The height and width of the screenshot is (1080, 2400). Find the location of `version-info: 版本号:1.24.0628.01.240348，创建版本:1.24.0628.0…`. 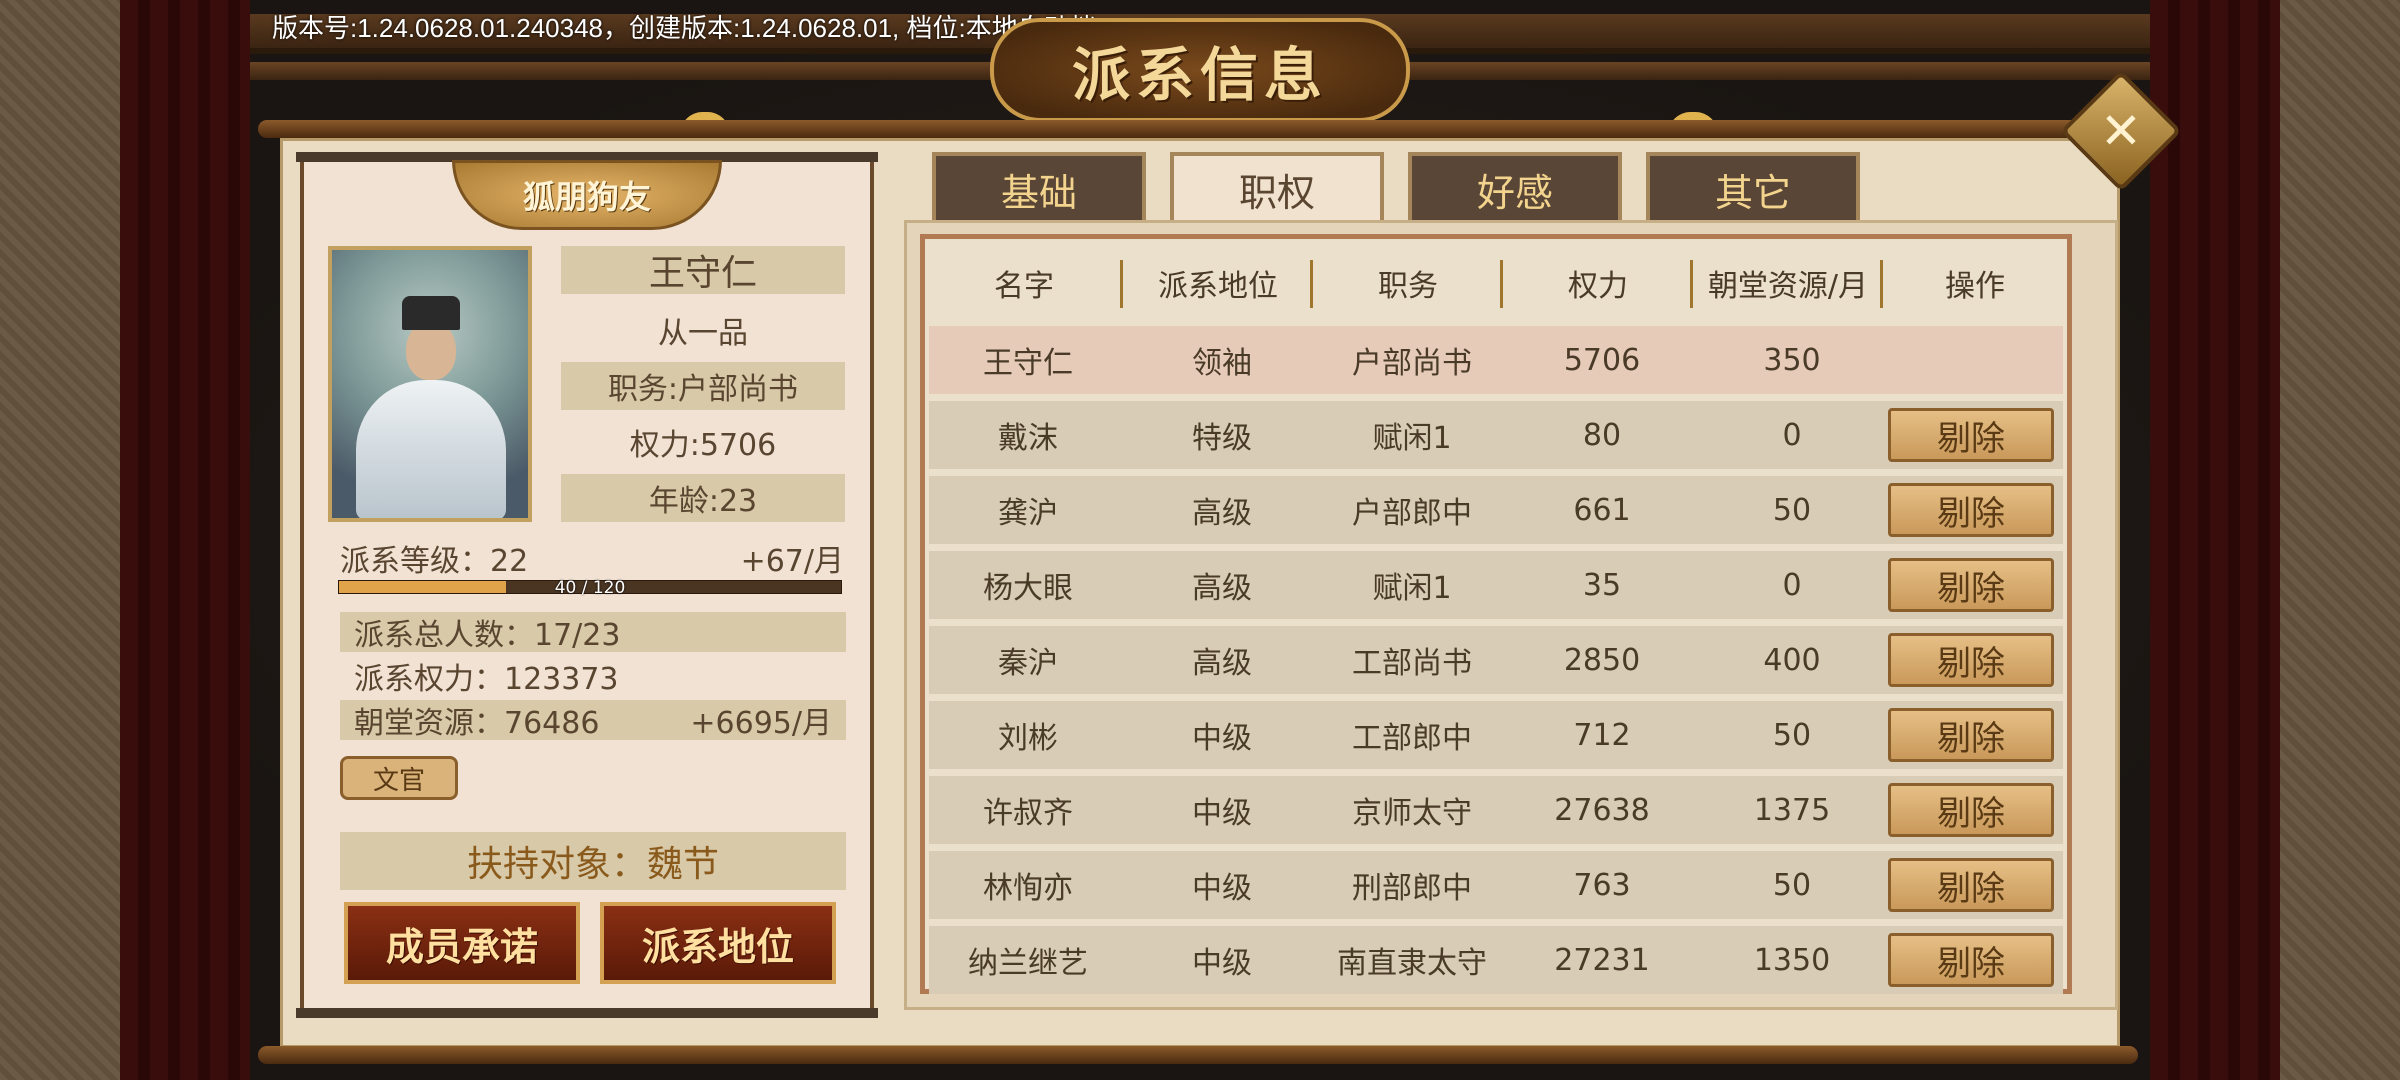

version-info: 版本号:1.24.0628.01.240348，创建版本:1.24.0628.0… is located at coordinates (684, 28).